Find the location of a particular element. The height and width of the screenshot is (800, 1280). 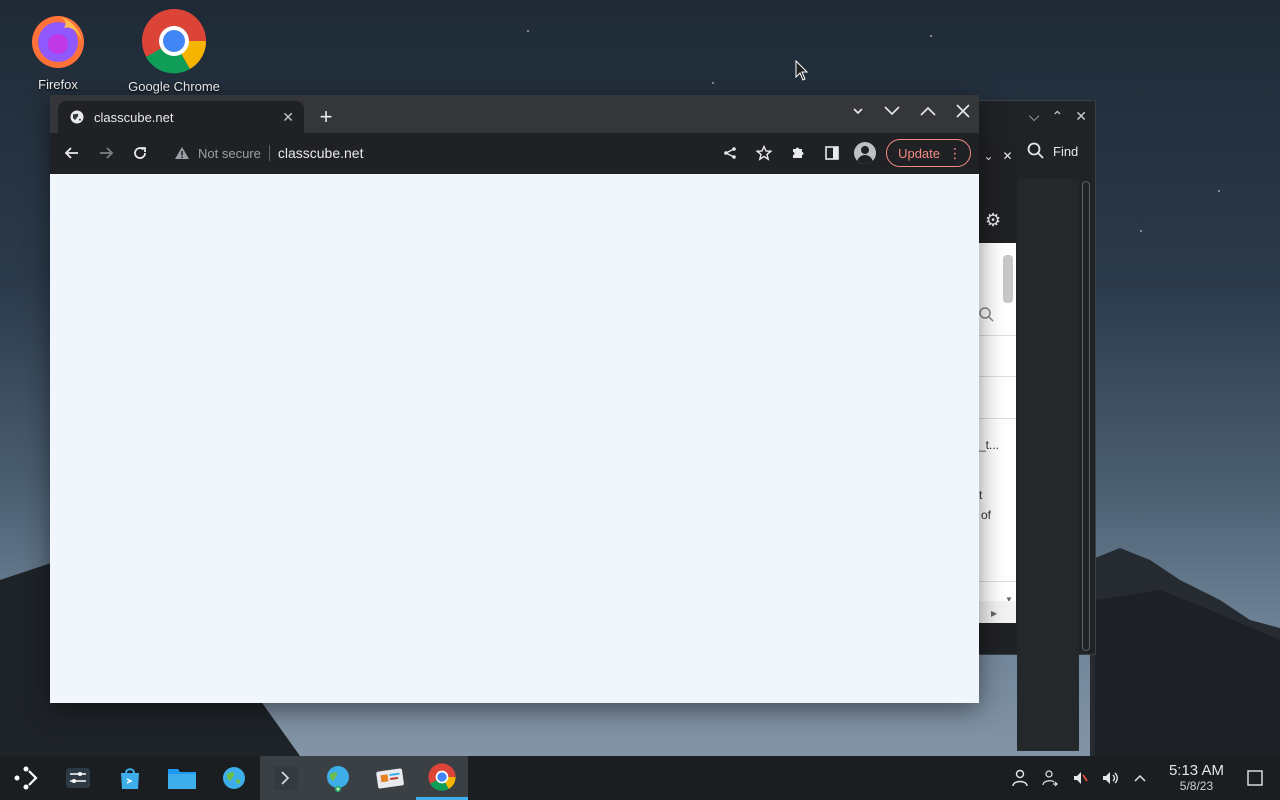

taskbar-chrome is located at coordinates (442, 778).